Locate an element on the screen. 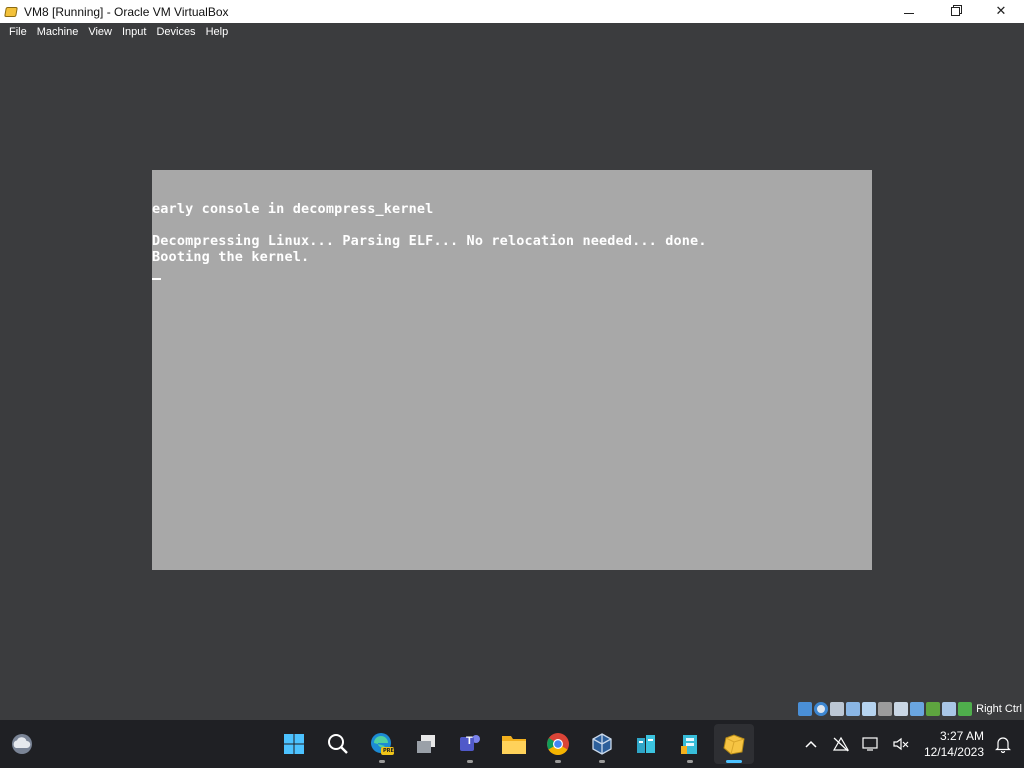 The width and height of the screenshot is (1024, 768). mouse-integration-icon is located at coordinates (949, 709).